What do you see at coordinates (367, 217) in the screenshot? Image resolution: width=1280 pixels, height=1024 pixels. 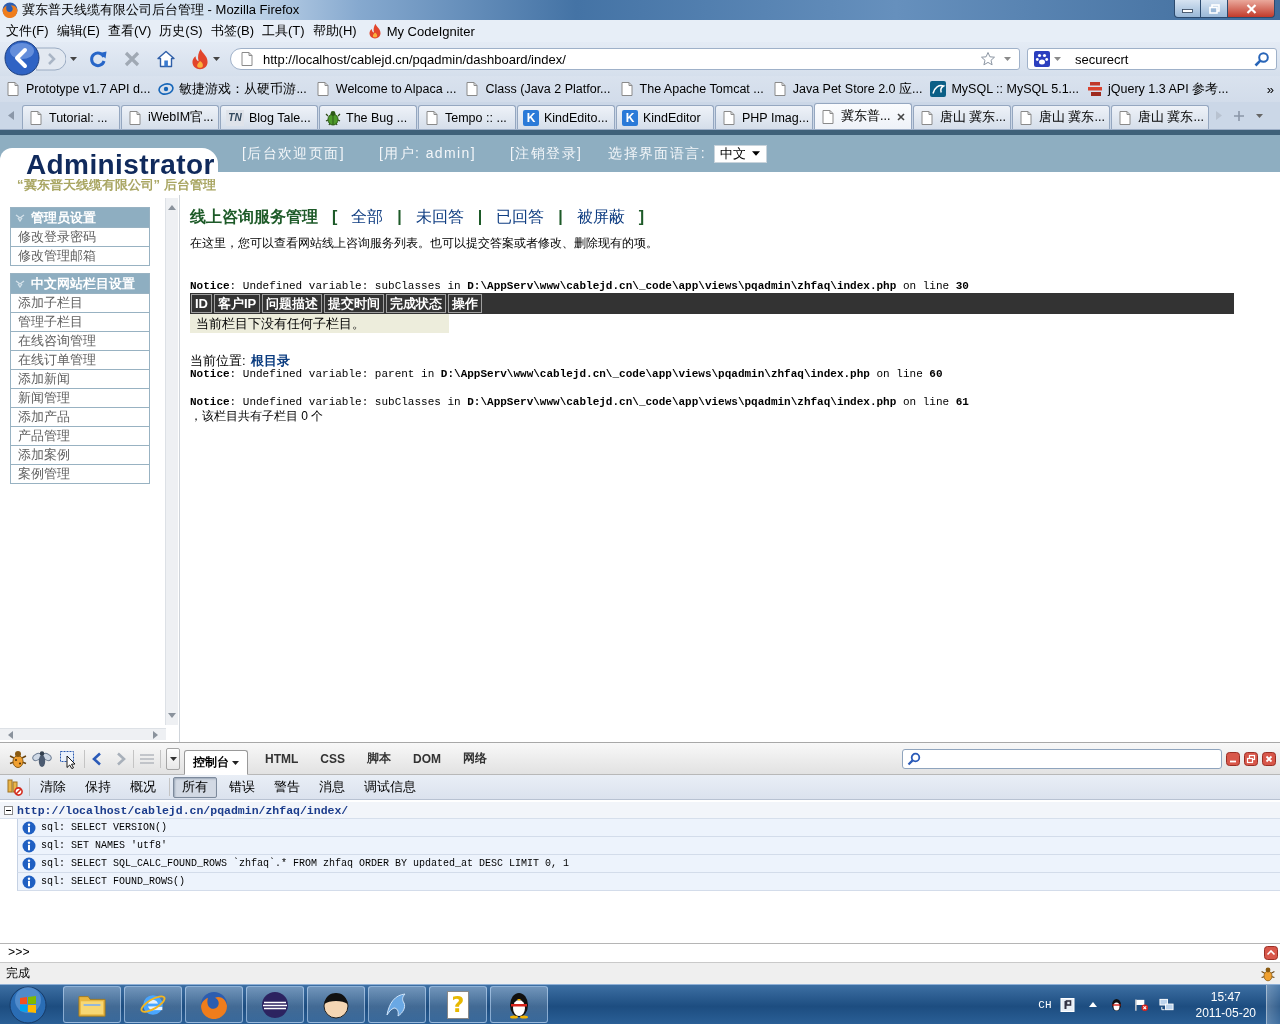 I see `filter-link: 全部` at bounding box center [367, 217].